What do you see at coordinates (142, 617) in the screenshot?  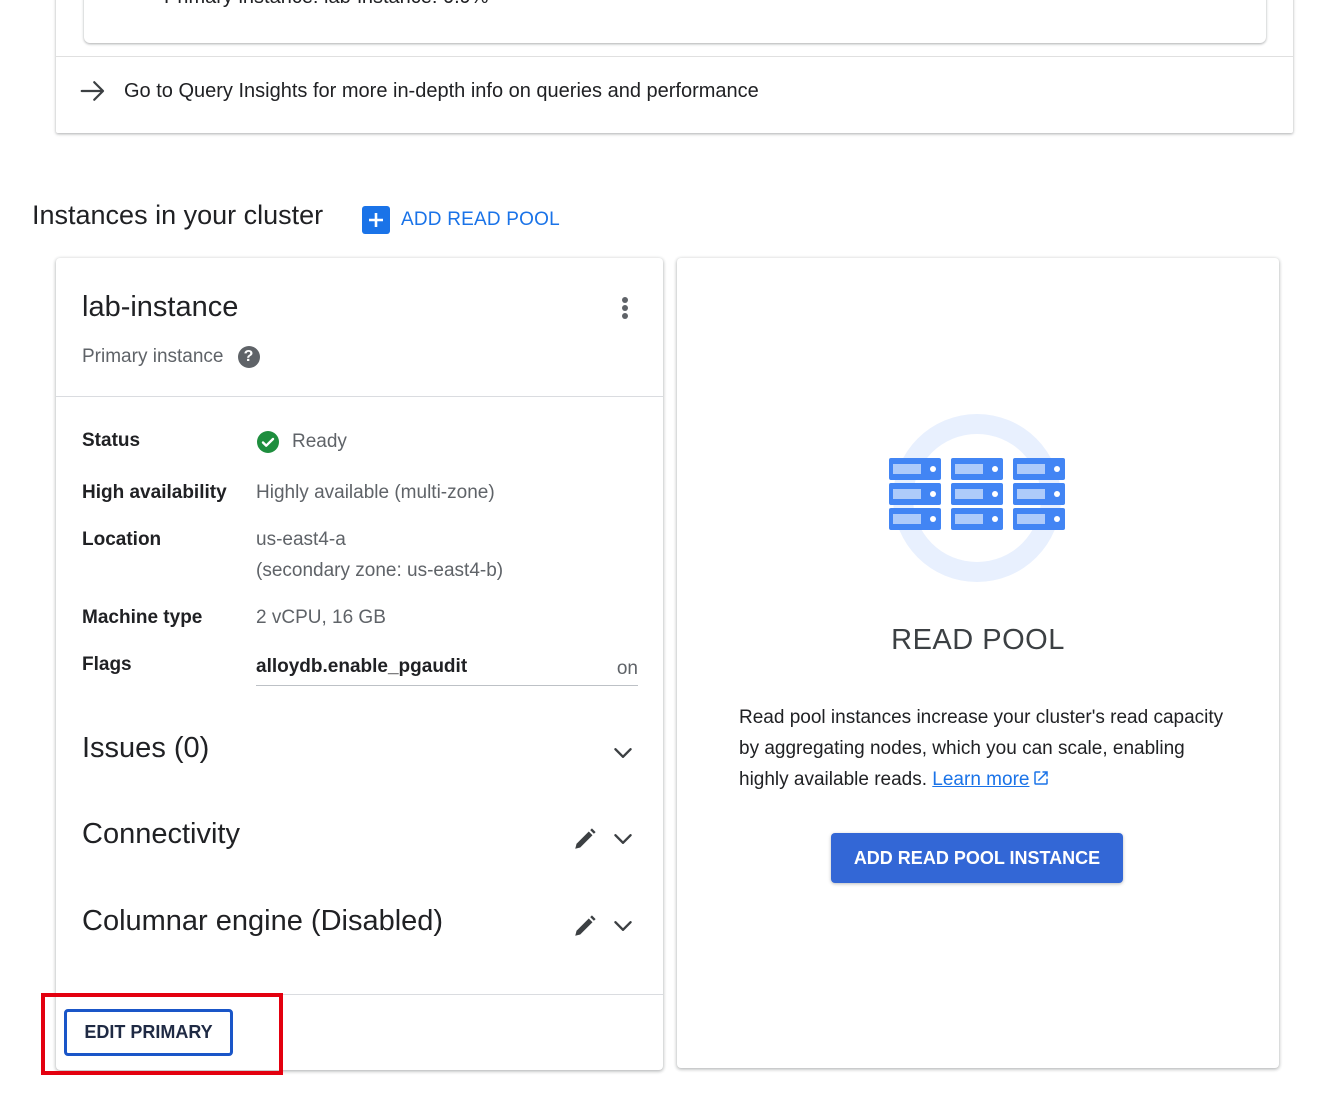 I see `machine-type-label: Machine type` at bounding box center [142, 617].